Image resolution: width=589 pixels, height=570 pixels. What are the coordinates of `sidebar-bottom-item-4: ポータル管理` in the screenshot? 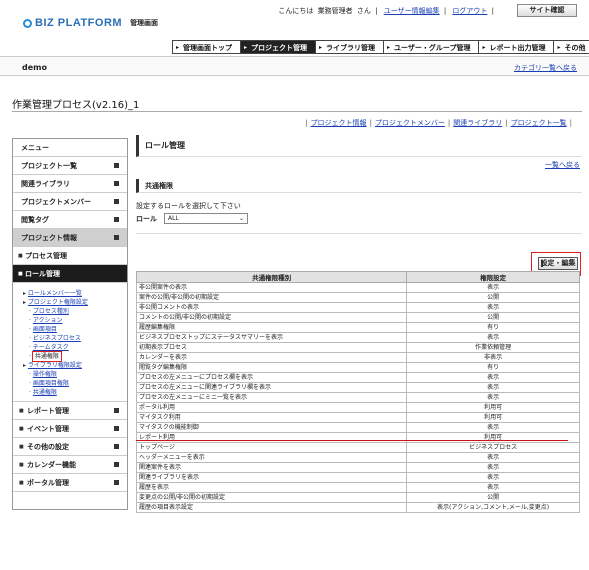 It's located at (70, 483).